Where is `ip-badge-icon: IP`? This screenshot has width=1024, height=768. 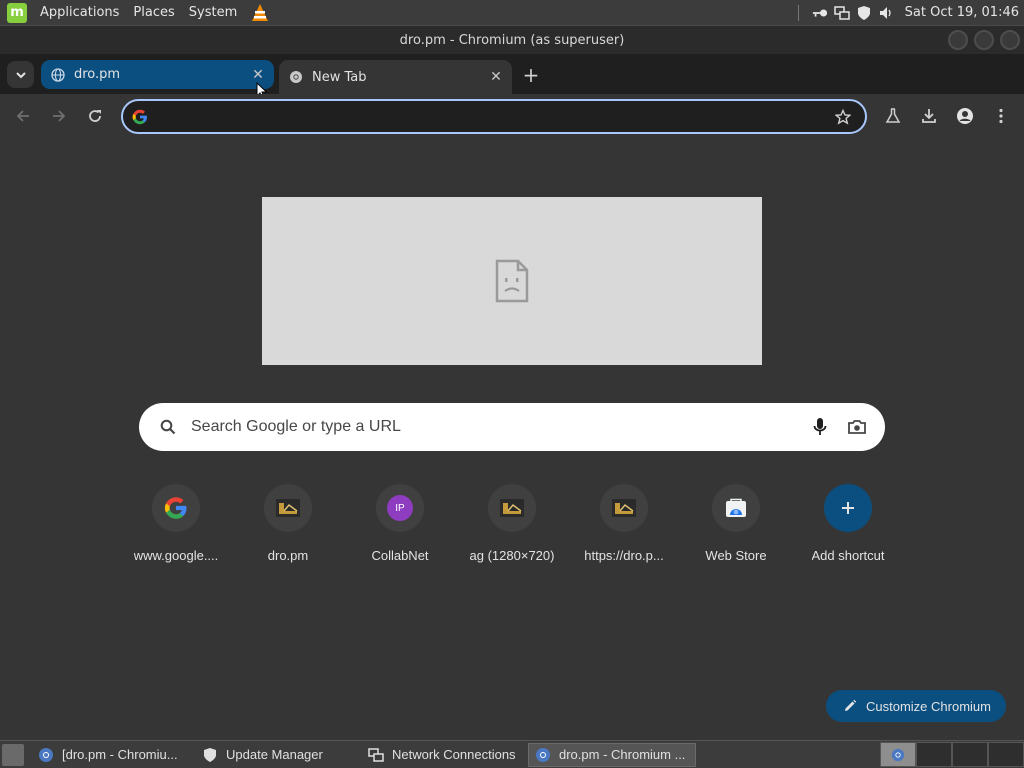
ip-badge-icon: IP is located at coordinates (400, 508).